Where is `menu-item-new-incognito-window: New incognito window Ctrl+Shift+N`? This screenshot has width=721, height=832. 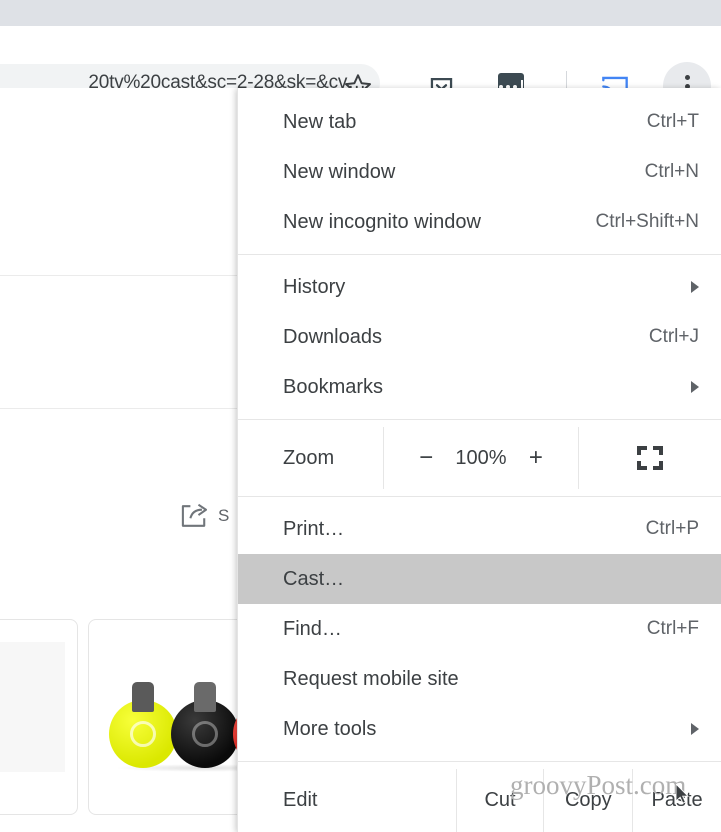 menu-item-new-incognito-window: New incognito window Ctrl+Shift+N is located at coordinates (479, 222).